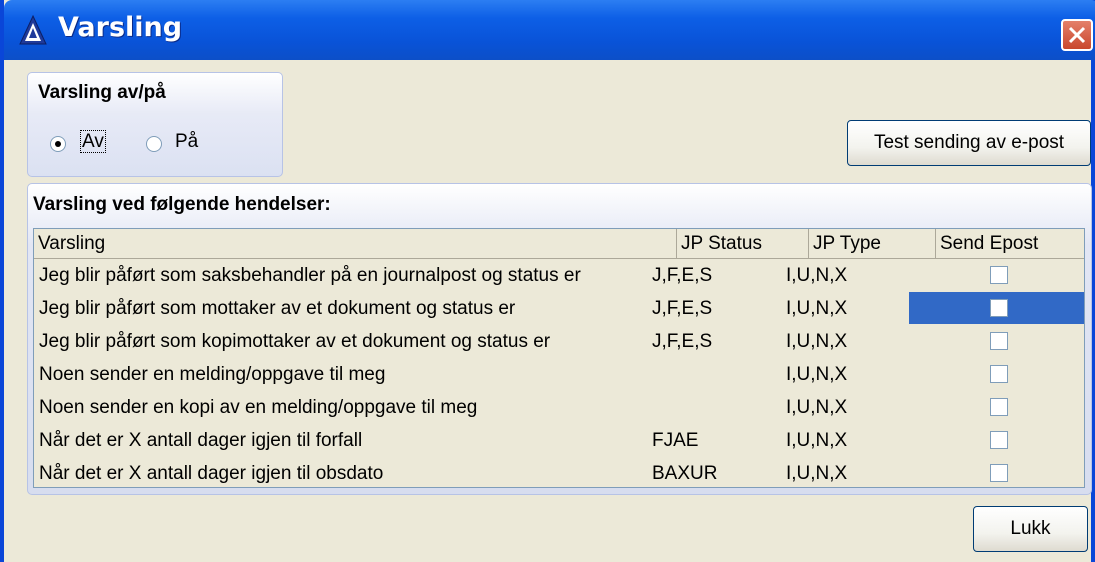 The image size is (1095, 562). I want to click on cell-jp-status: FJAE, so click(675, 440).